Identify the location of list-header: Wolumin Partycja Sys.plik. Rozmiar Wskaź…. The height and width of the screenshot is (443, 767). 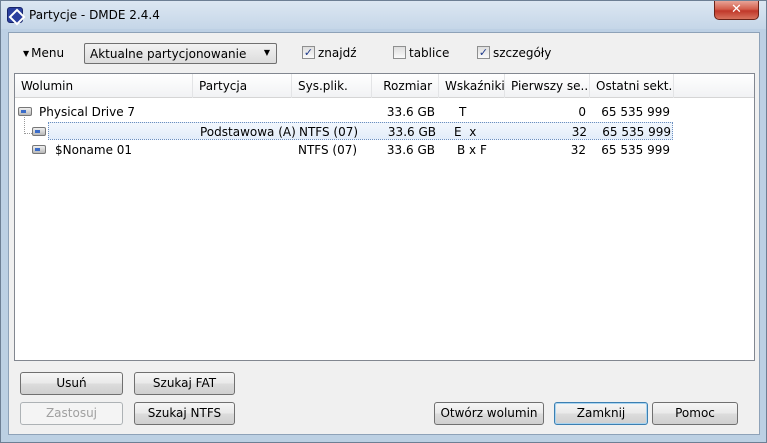
(384, 86).